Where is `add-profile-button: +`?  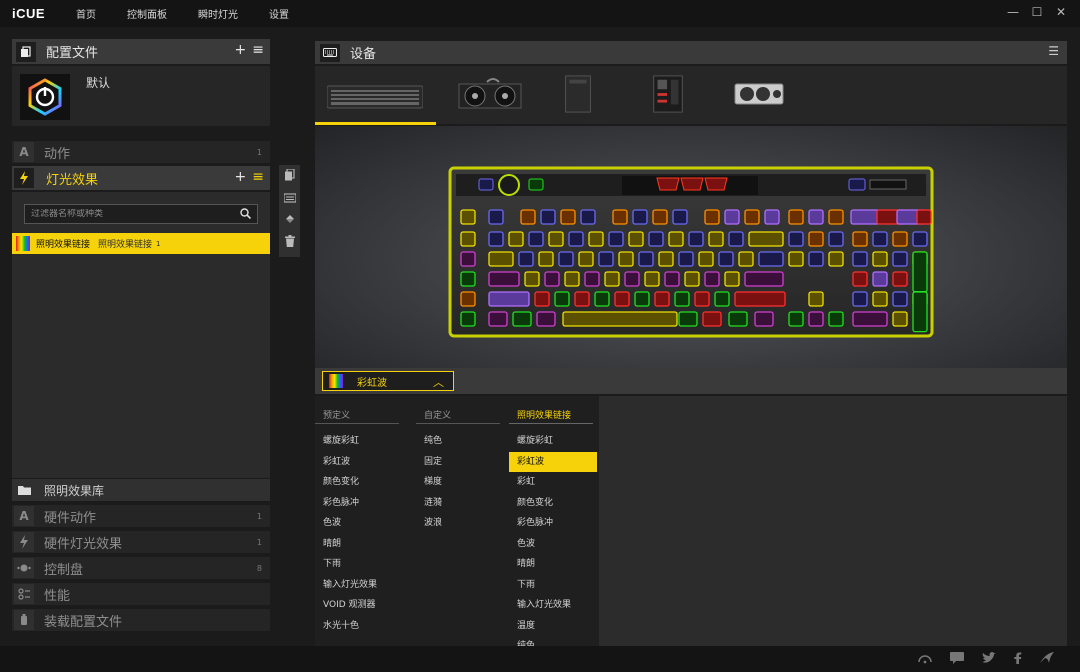
add-profile-button: + is located at coordinates (241, 50).